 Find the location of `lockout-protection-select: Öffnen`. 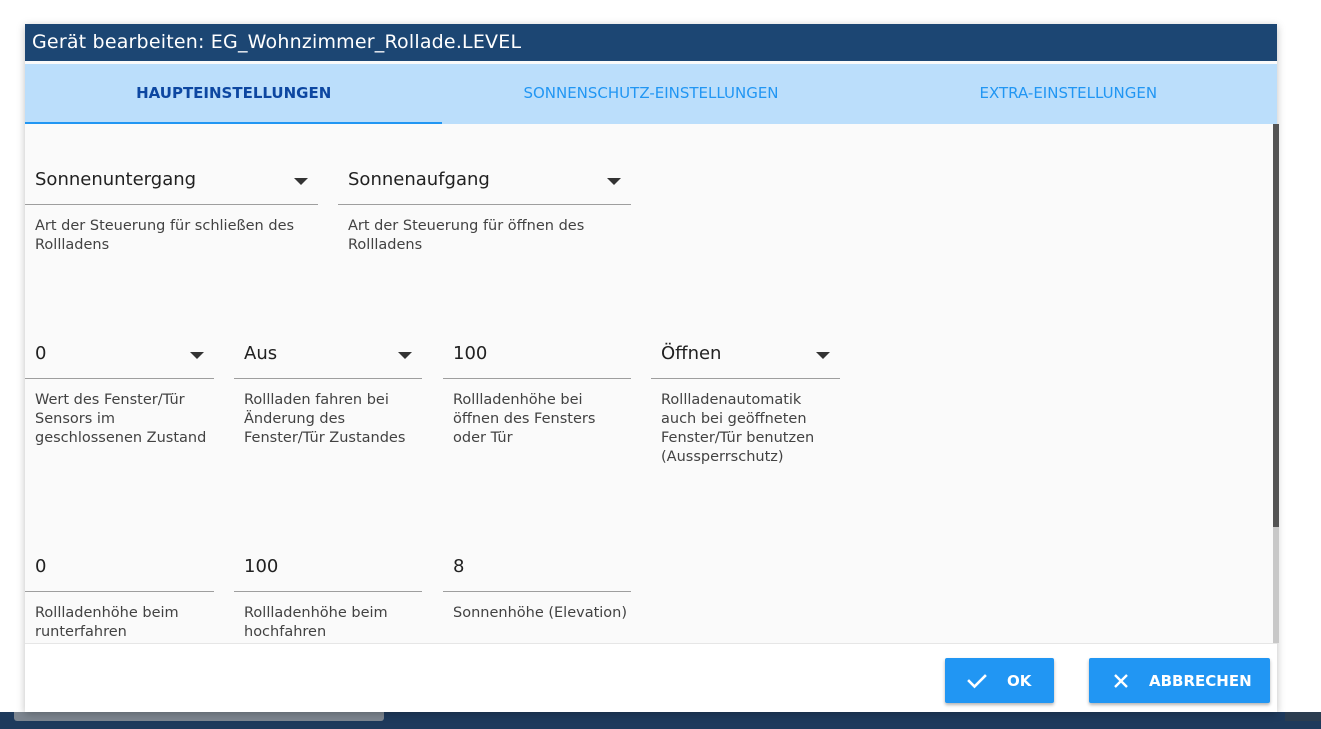

lockout-protection-select: Öffnen is located at coordinates (745, 354).